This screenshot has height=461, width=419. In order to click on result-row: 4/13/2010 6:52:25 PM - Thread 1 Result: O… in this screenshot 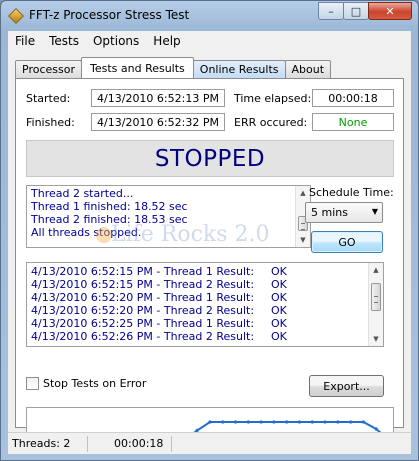, I will do `click(159, 323)`.